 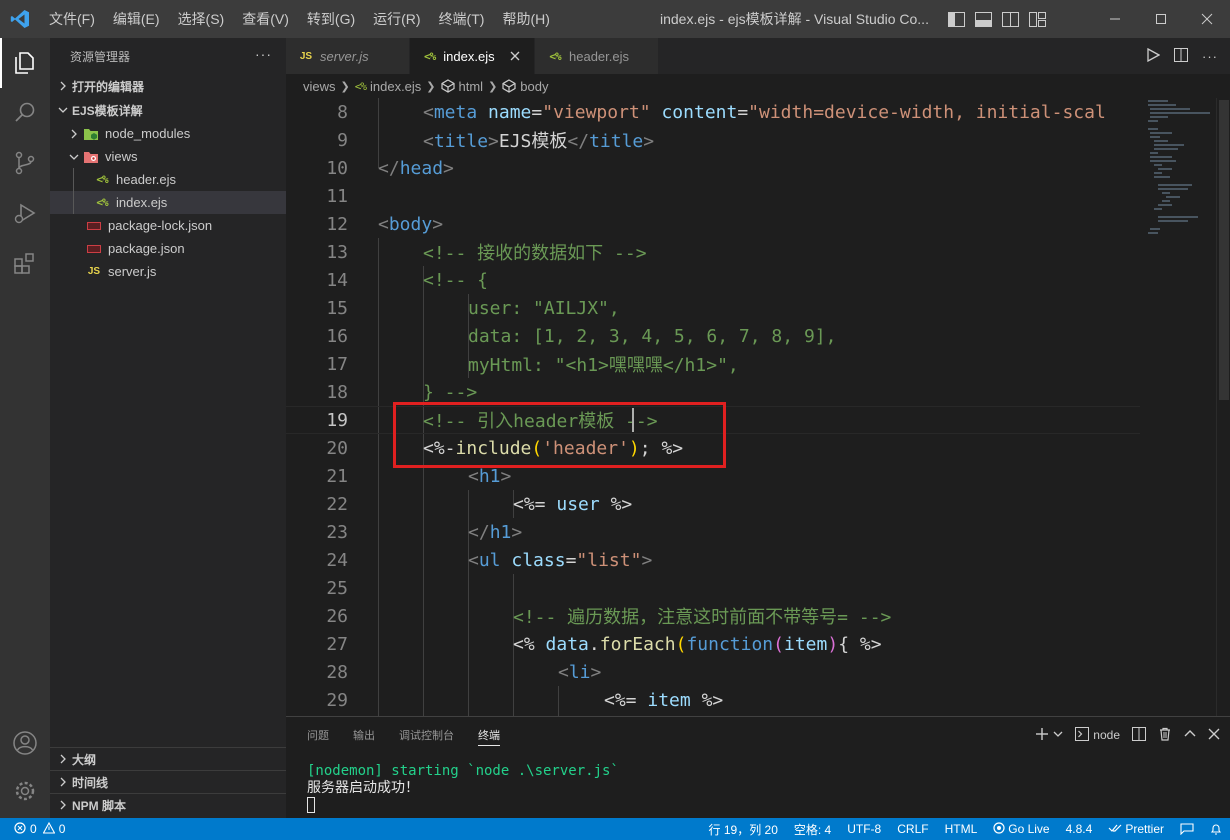 What do you see at coordinates (1058, 735) in the screenshot?
I see `chevron-down-icon` at bounding box center [1058, 735].